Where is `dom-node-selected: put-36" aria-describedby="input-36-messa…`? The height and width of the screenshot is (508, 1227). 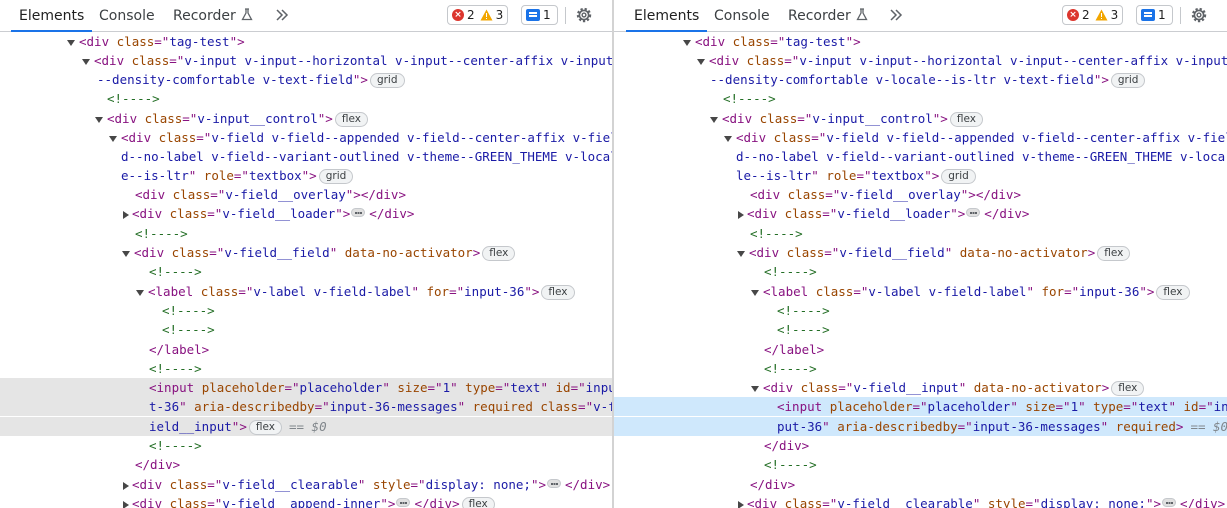 dom-node-selected: put-36" aria-describedby="input-36-messa… is located at coordinates (920, 426).